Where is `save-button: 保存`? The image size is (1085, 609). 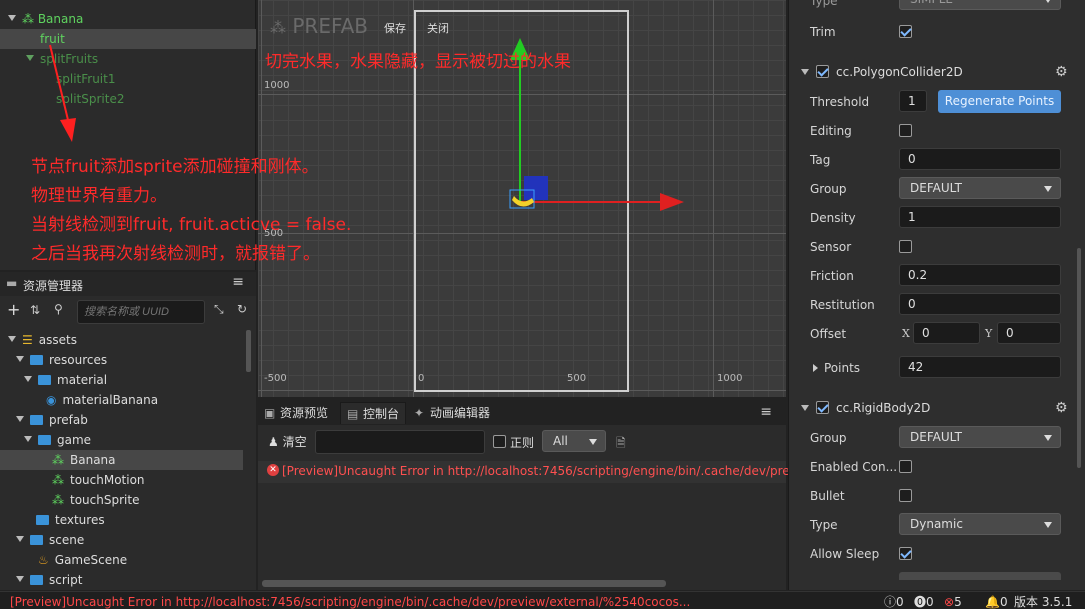 save-button: 保存 is located at coordinates (395, 28).